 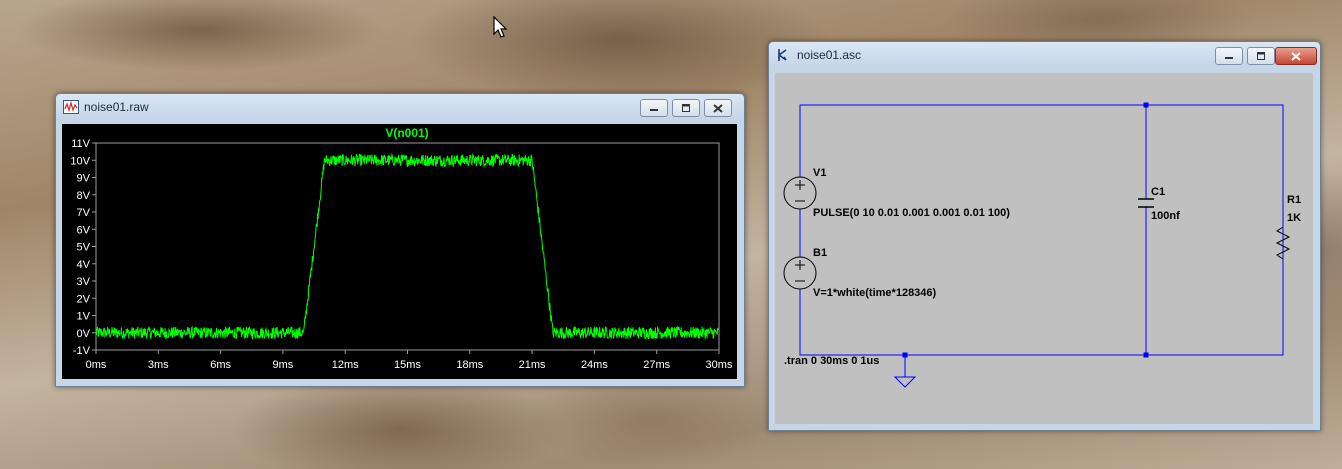 I want to click on x-tick-label: 9ms, so click(x=283, y=365).